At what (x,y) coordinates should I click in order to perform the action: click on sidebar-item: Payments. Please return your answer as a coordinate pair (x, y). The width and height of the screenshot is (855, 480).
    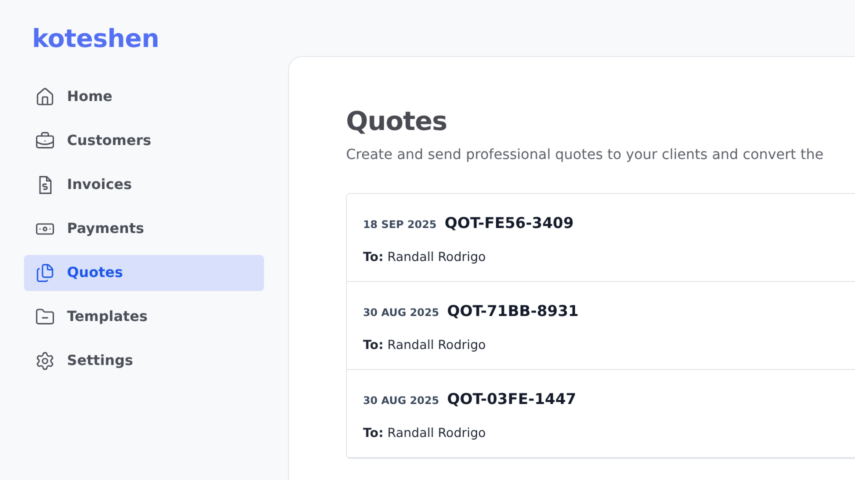
    Looking at the image, I should click on (144, 229).